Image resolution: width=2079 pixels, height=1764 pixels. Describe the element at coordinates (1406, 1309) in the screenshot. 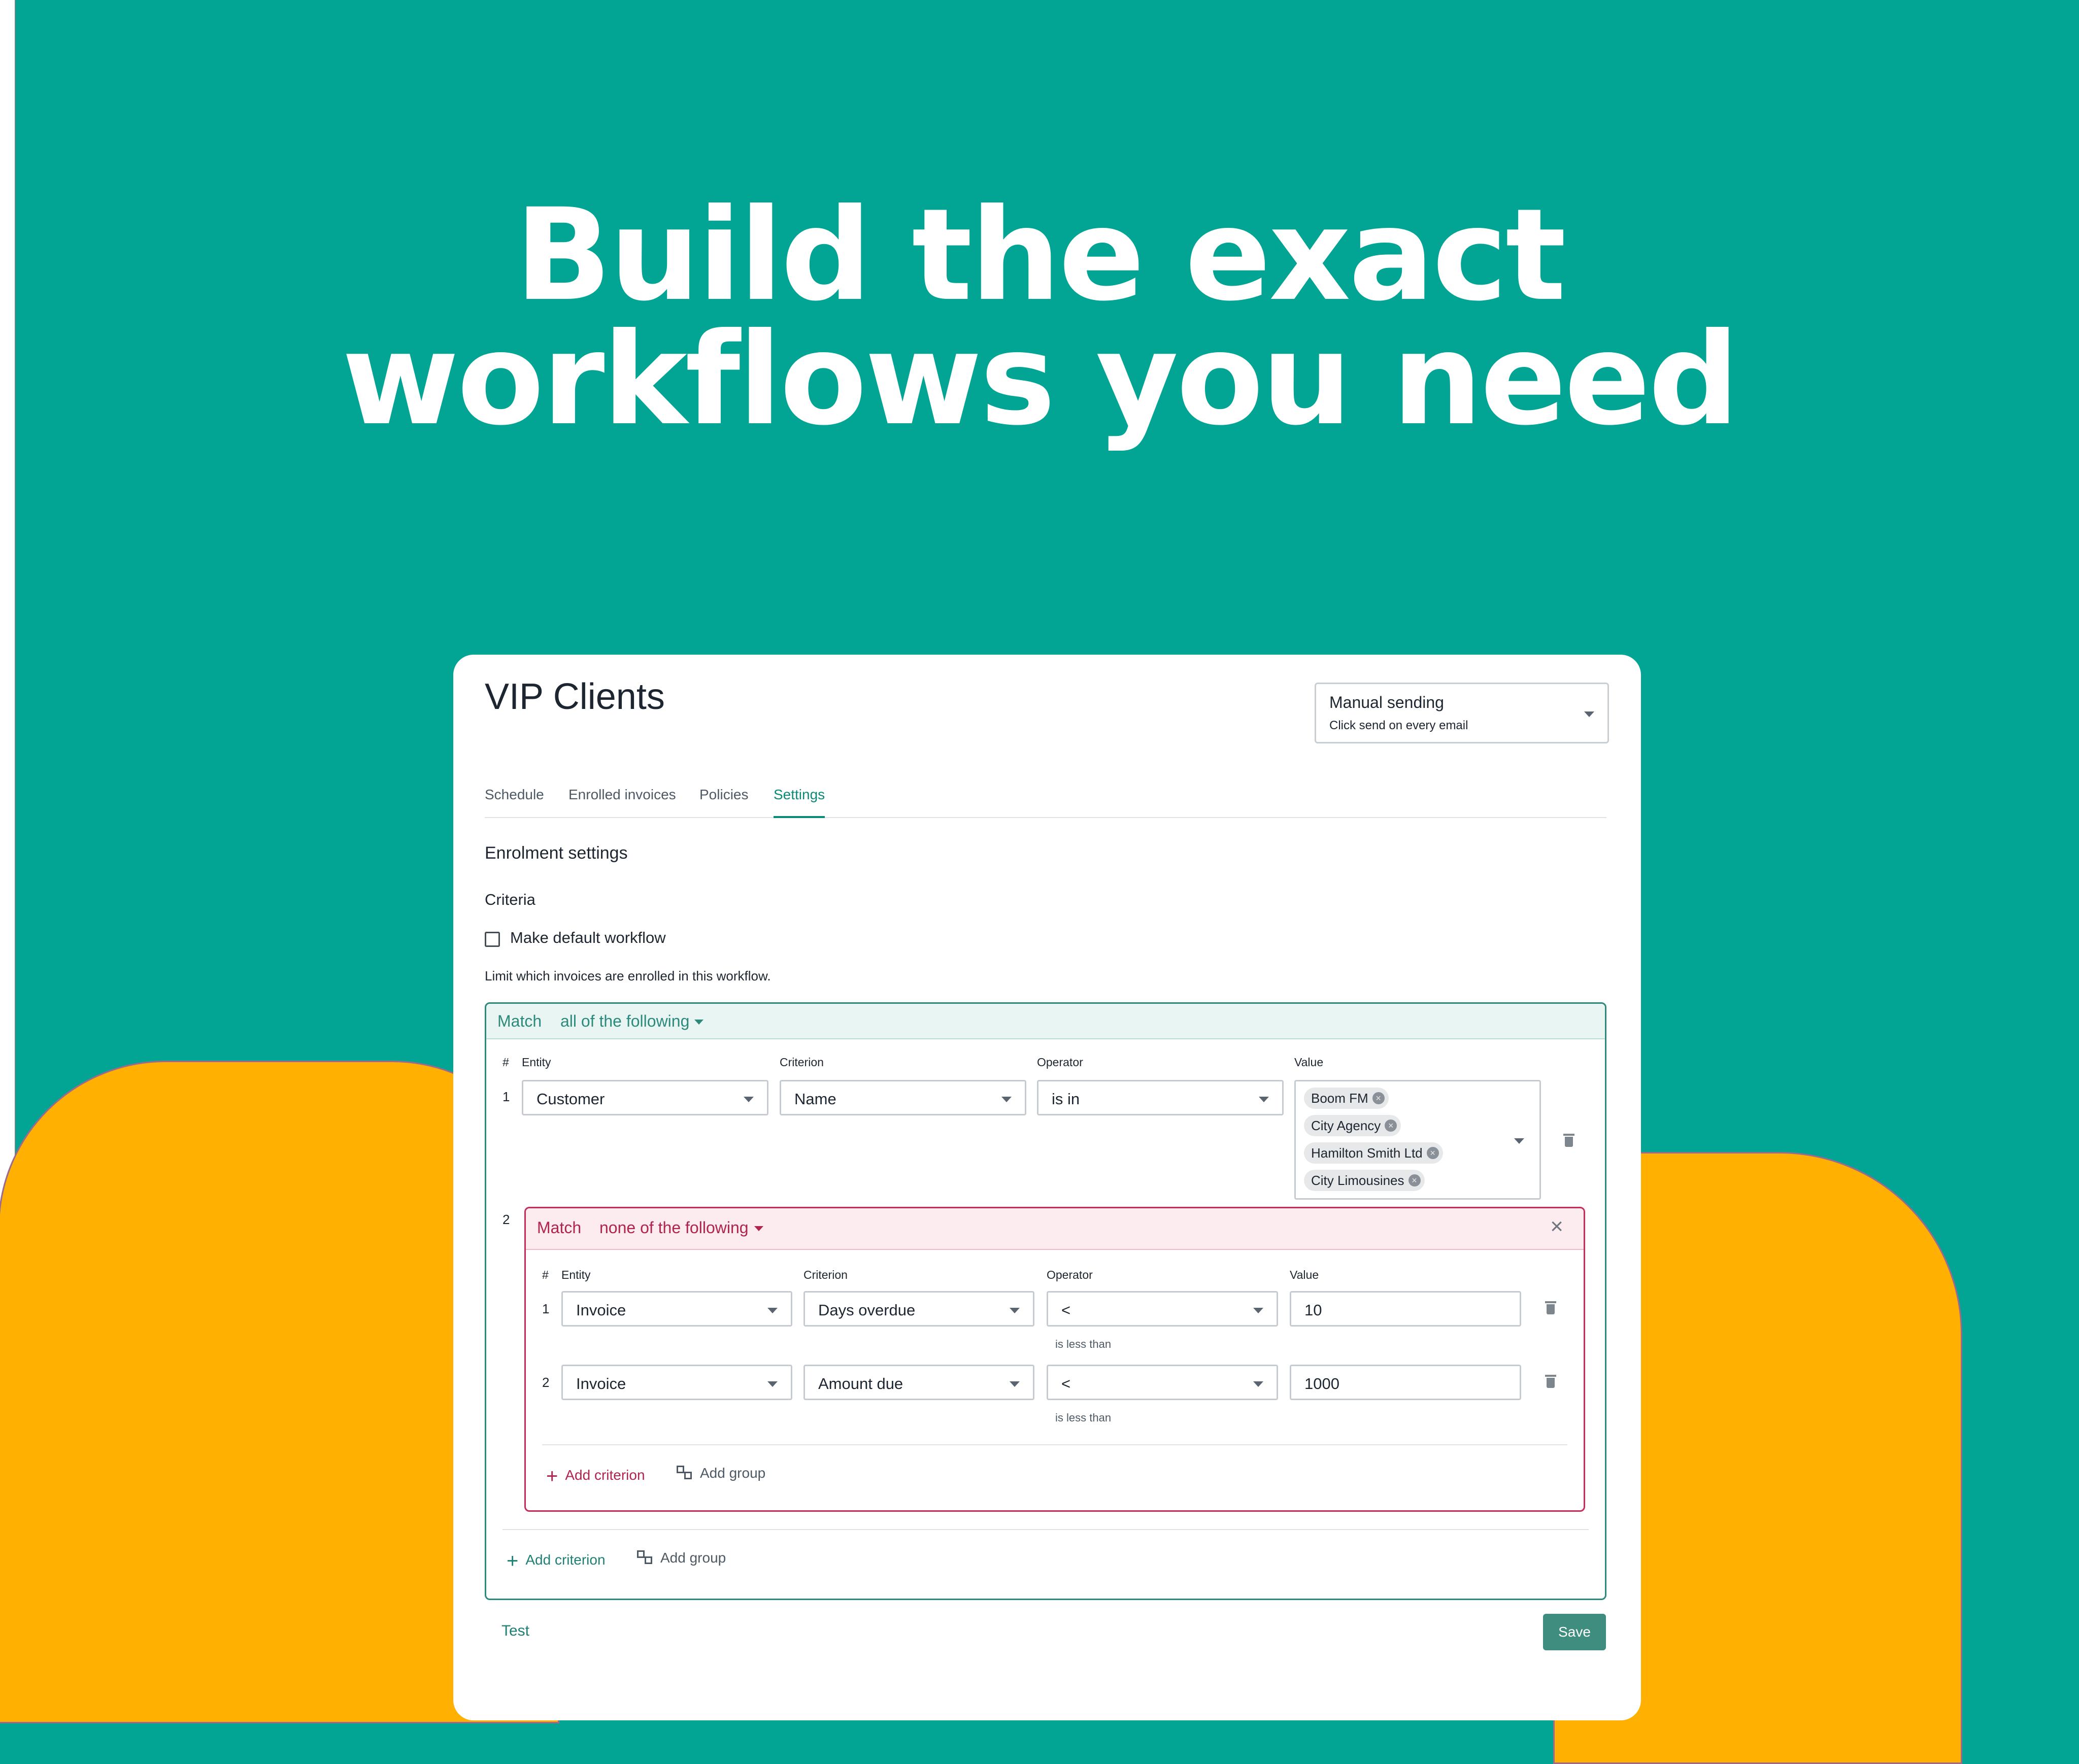

I see `value-input: 10` at that location.